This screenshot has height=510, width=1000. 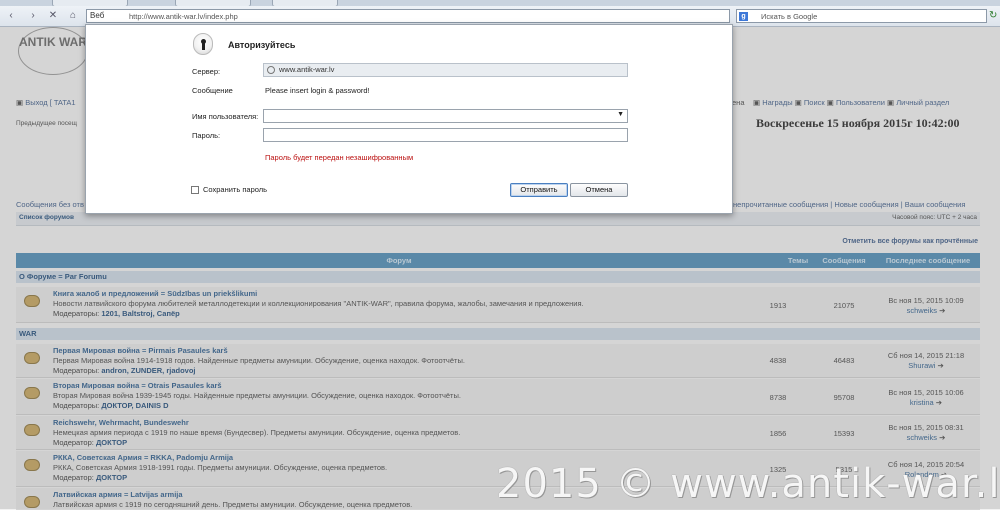 I want to click on back-icon: ‹, so click(x=11, y=16).